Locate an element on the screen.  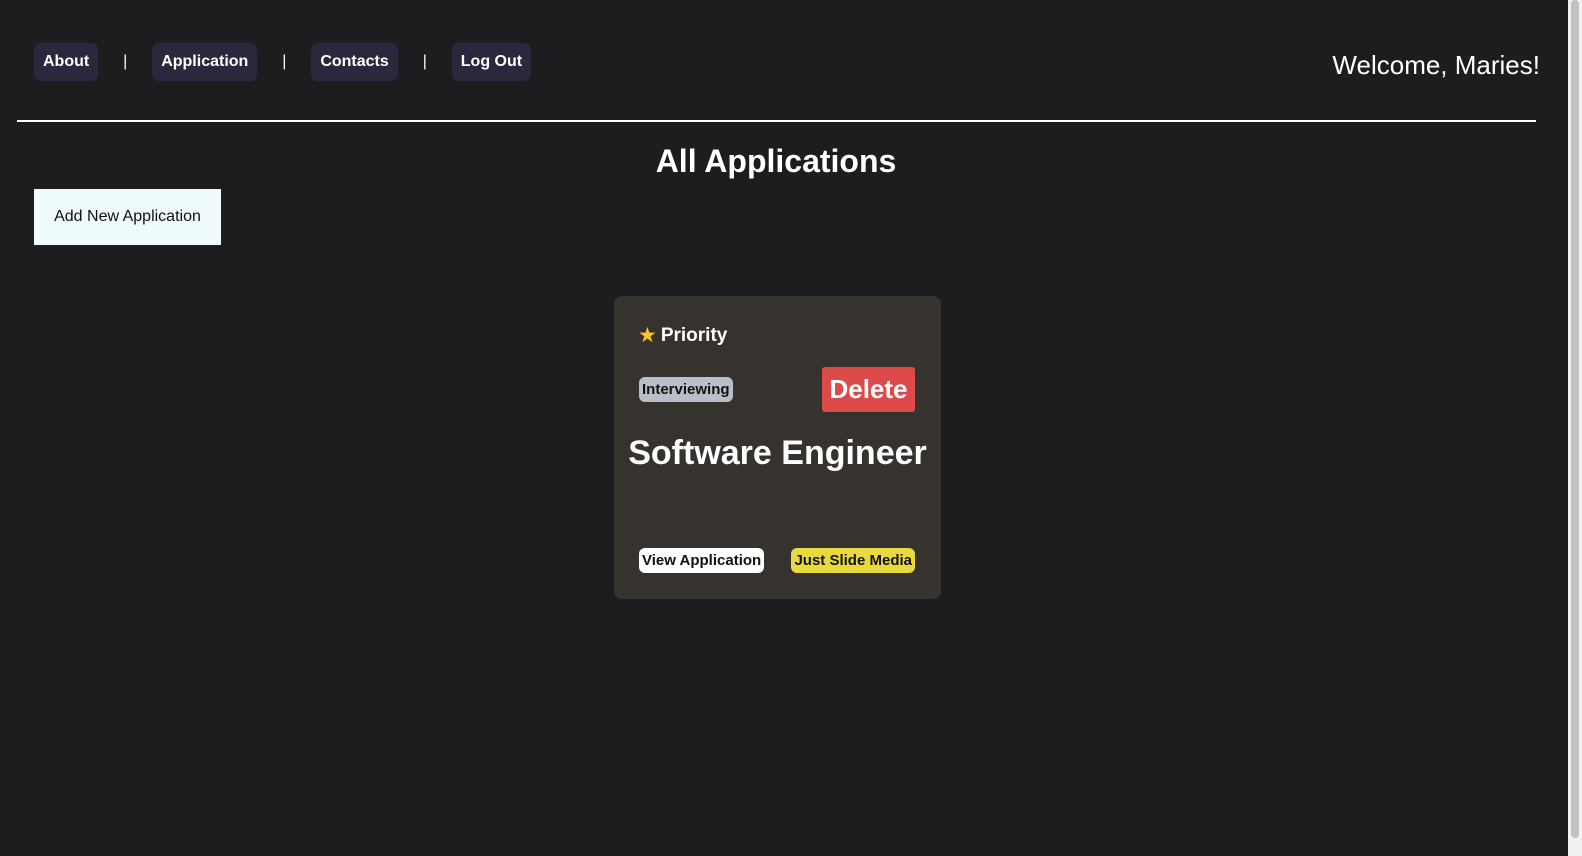
vertical-scrollbar is located at coordinates (1575, 428).